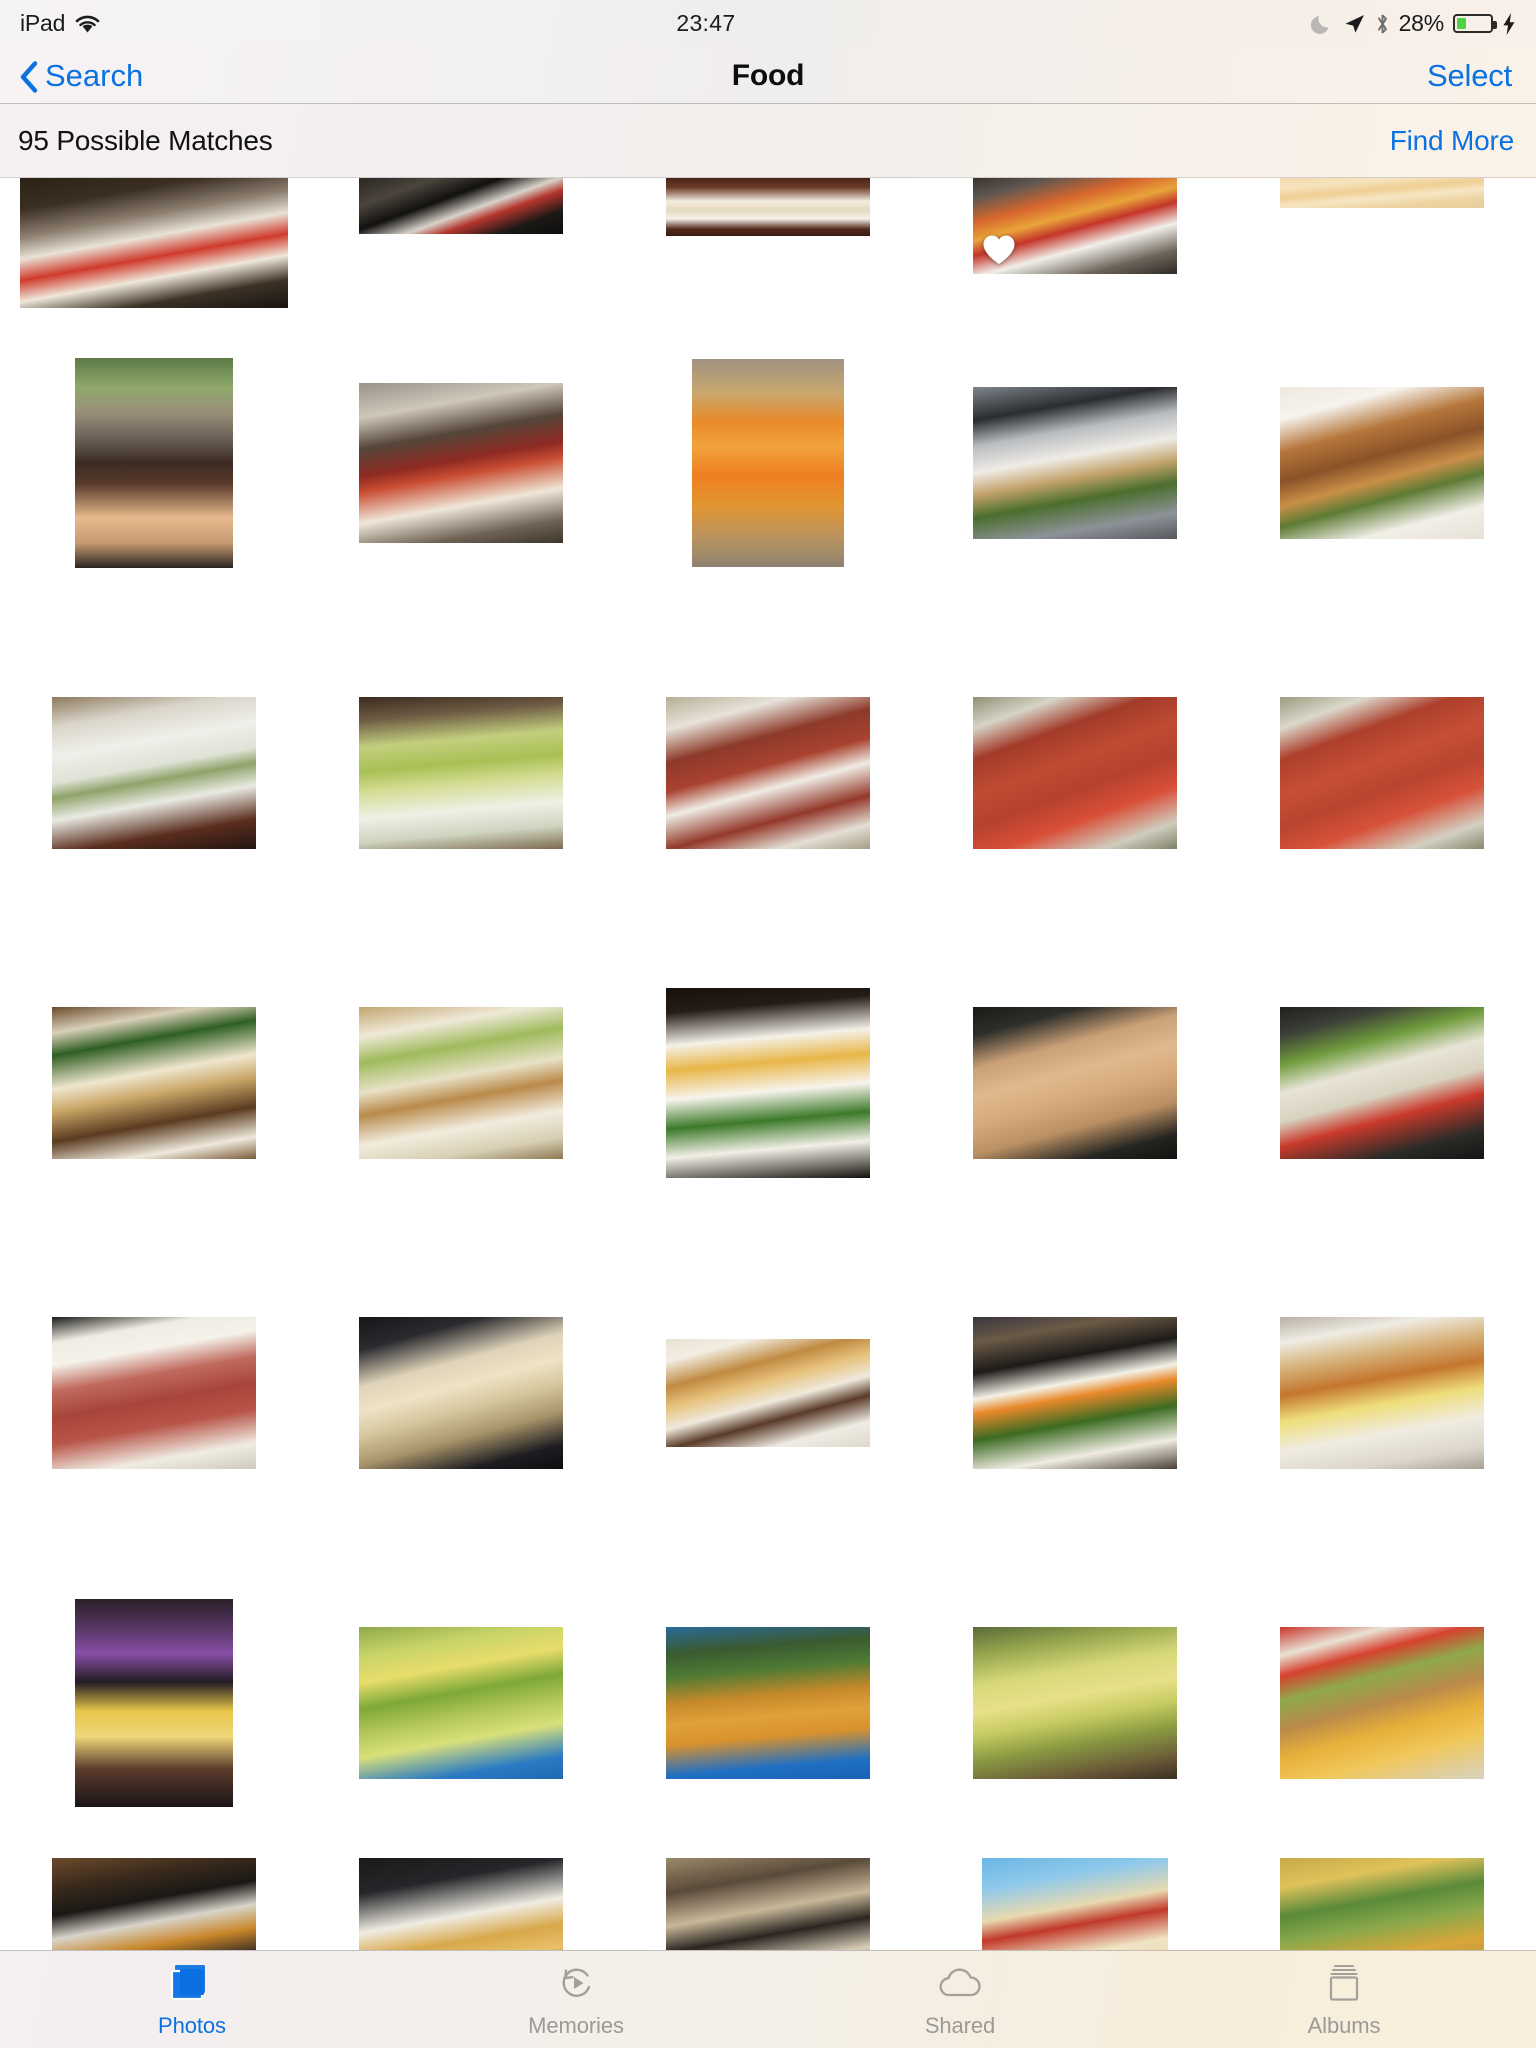  I want to click on photo-stirfry-white-plate, so click(1382, 463).